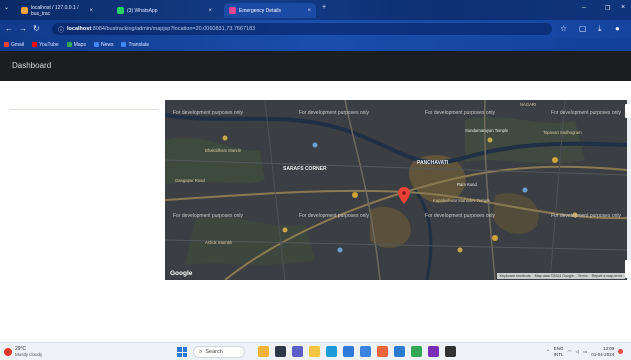 The height and width of the screenshot is (360, 631). I want to click on battery-icon: ▭, so click(585, 352).